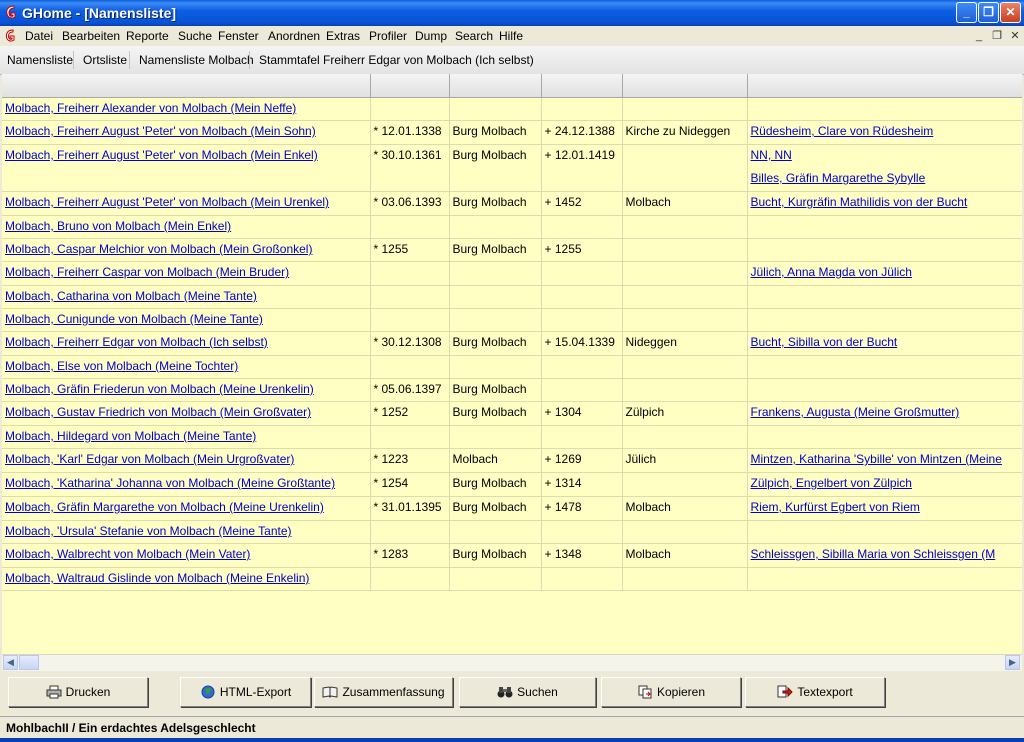  I want to click on mdi-restore-button: ❐, so click(997, 36).